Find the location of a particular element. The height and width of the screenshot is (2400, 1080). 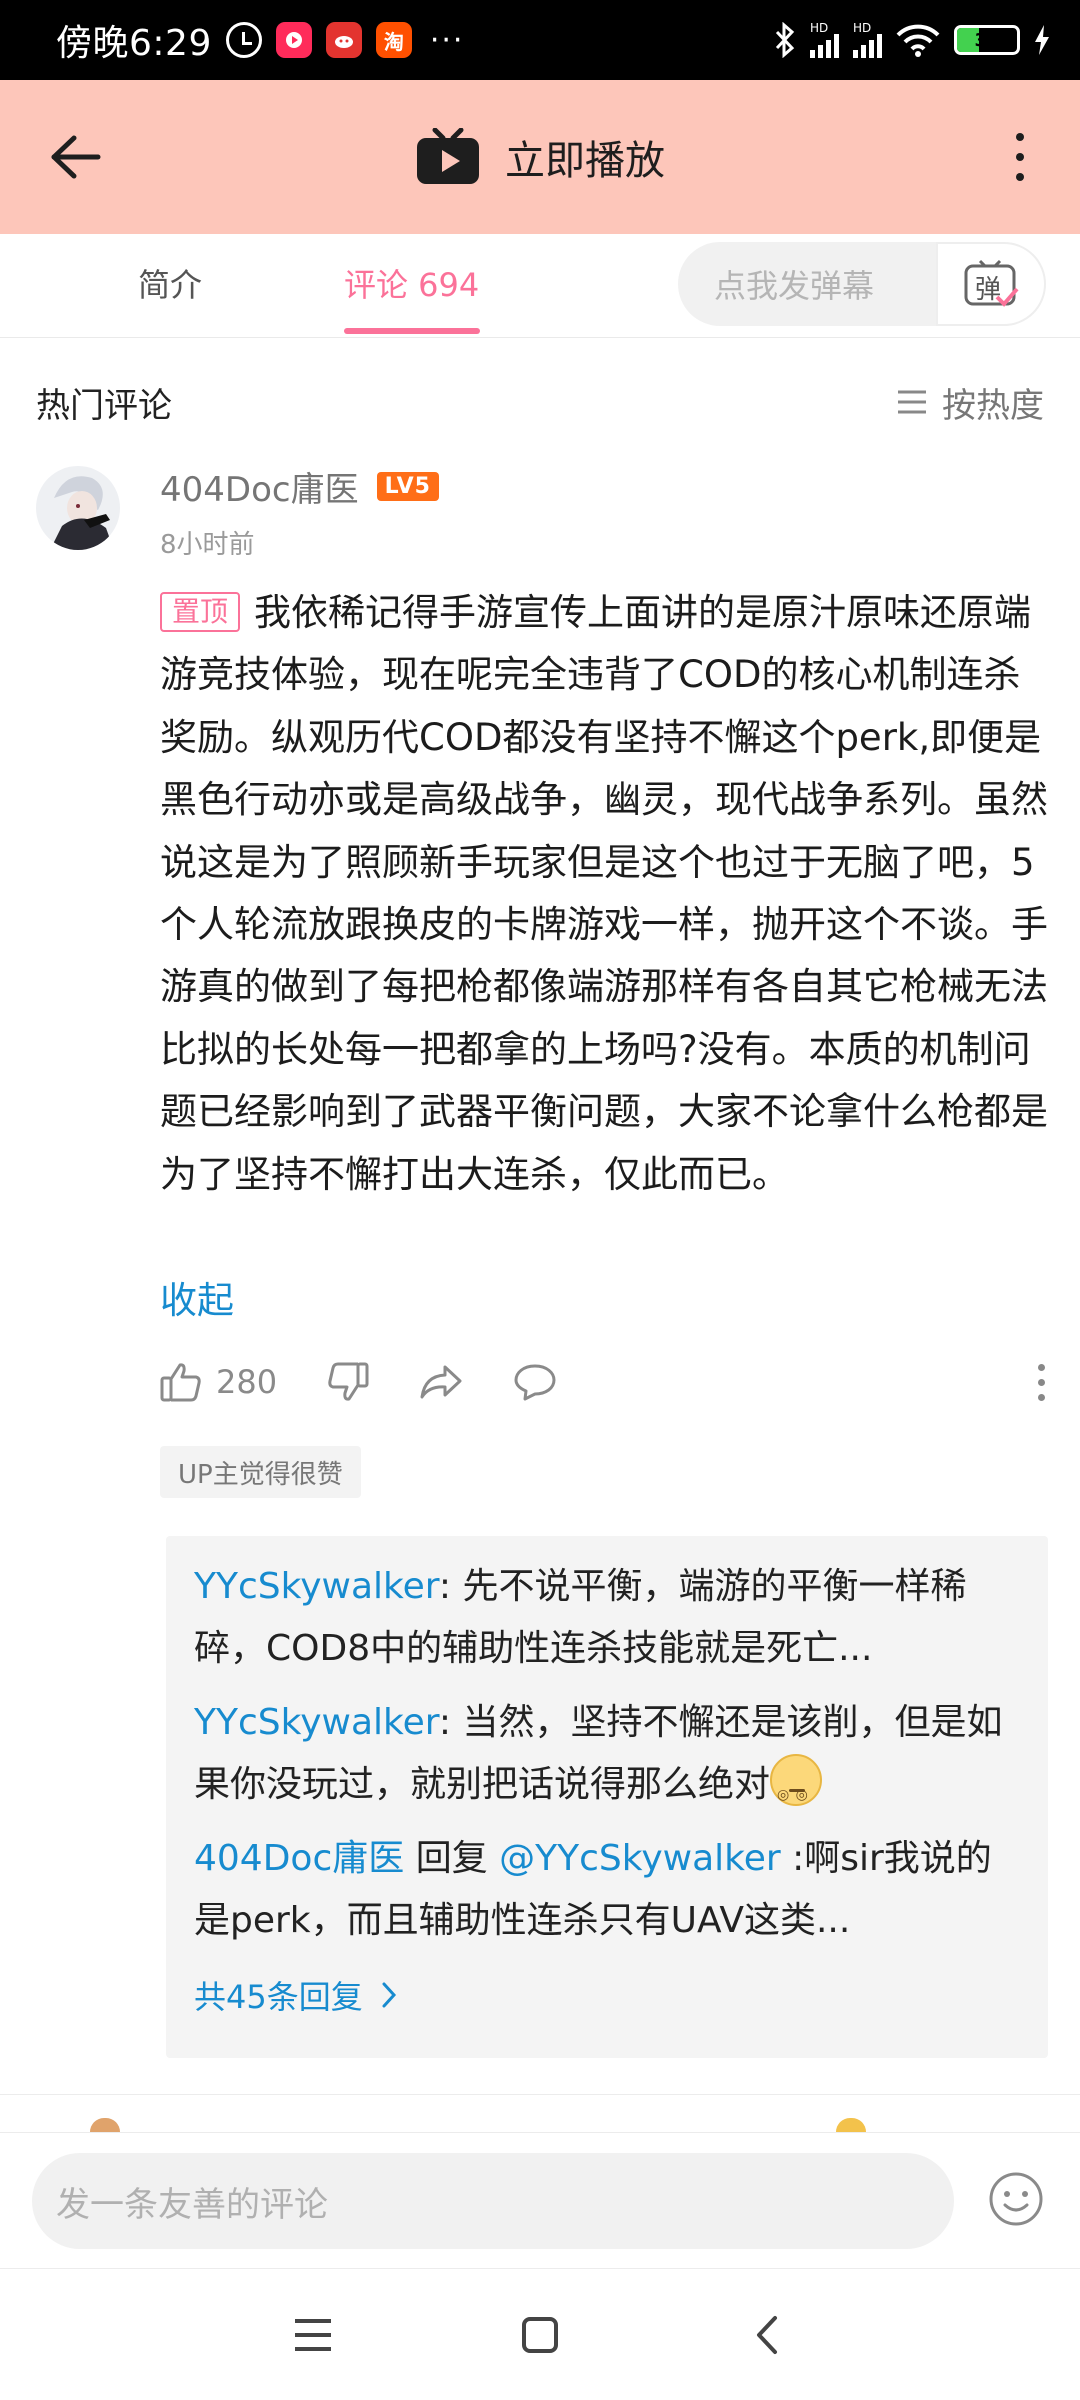

smiley-icon is located at coordinates (1016, 2199).